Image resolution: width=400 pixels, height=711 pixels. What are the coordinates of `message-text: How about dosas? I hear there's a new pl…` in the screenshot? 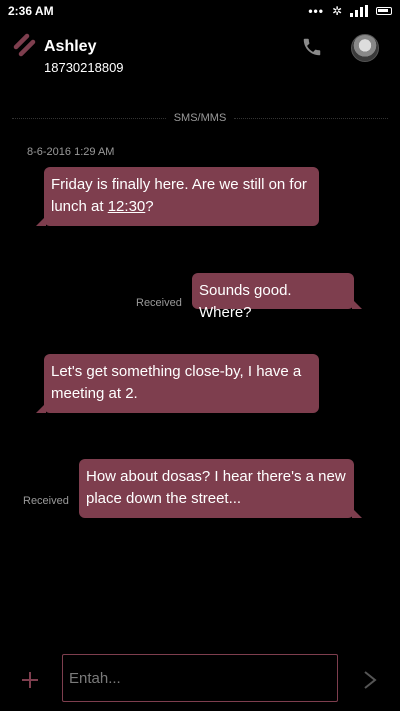 It's located at (216, 487).